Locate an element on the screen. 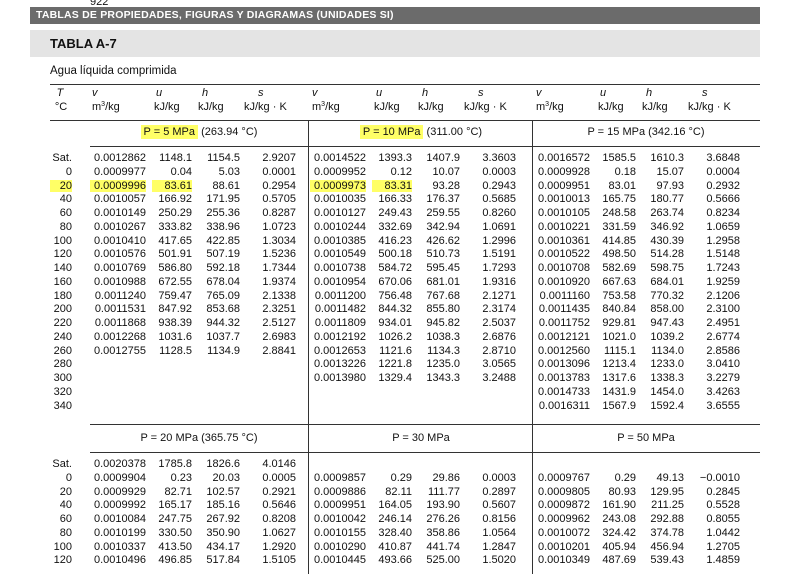 This screenshot has height=574, width=800. table-cell: 80.93 is located at coordinates (622, 491).